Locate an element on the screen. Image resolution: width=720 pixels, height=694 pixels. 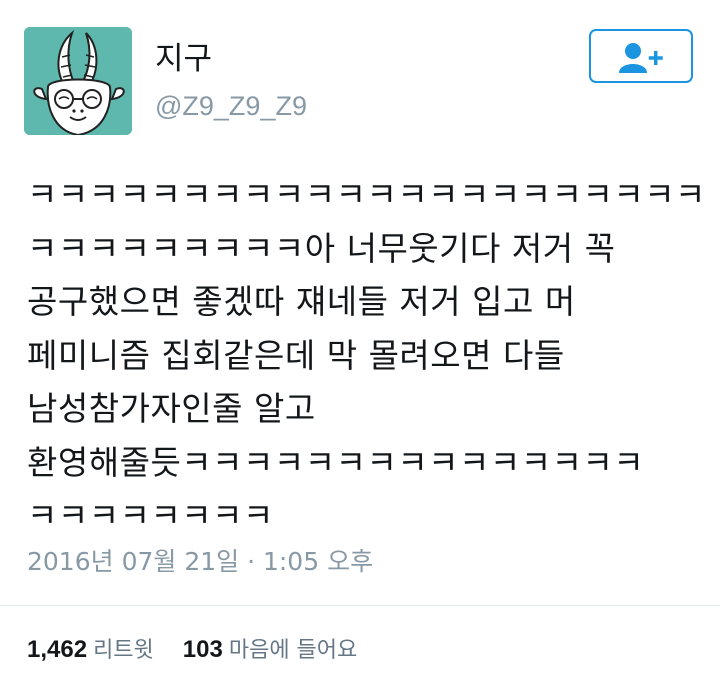
likes-label: 마음에 들어요 is located at coordinates (293, 650).